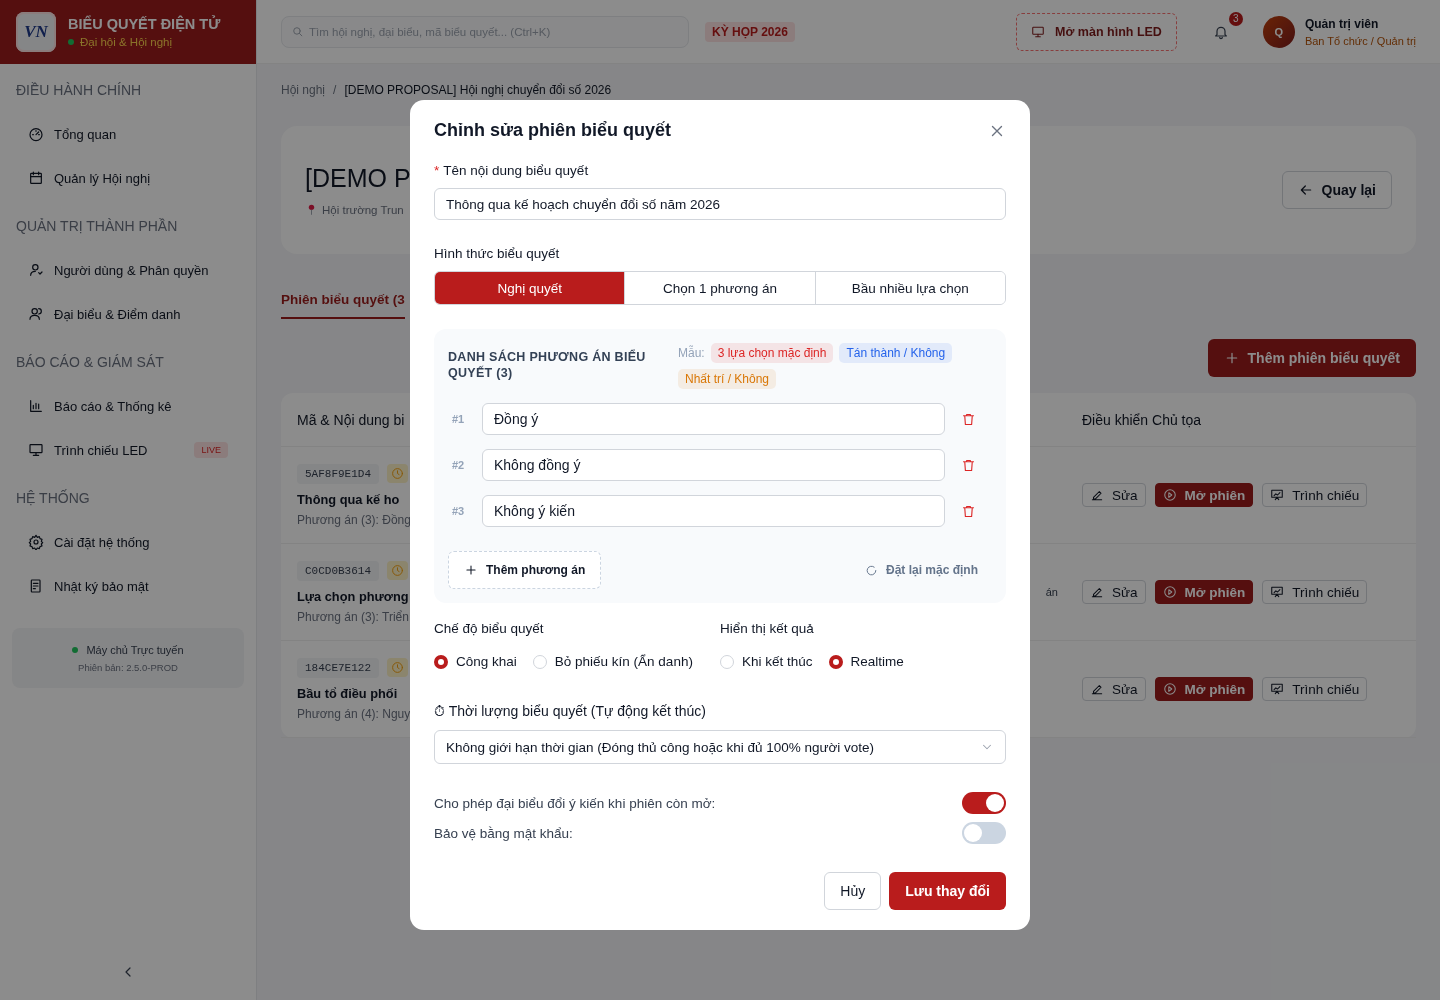 The height and width of the screenshot is (1000, 1440). I want to click on radio-option: Realtime, so click(866, 661).